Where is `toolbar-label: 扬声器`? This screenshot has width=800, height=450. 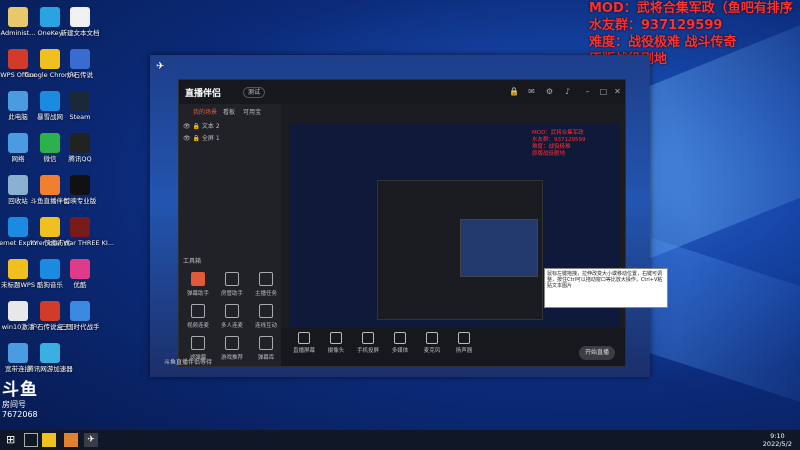 toolbar-label: 扬声器 is located at coordinates (464, 351).